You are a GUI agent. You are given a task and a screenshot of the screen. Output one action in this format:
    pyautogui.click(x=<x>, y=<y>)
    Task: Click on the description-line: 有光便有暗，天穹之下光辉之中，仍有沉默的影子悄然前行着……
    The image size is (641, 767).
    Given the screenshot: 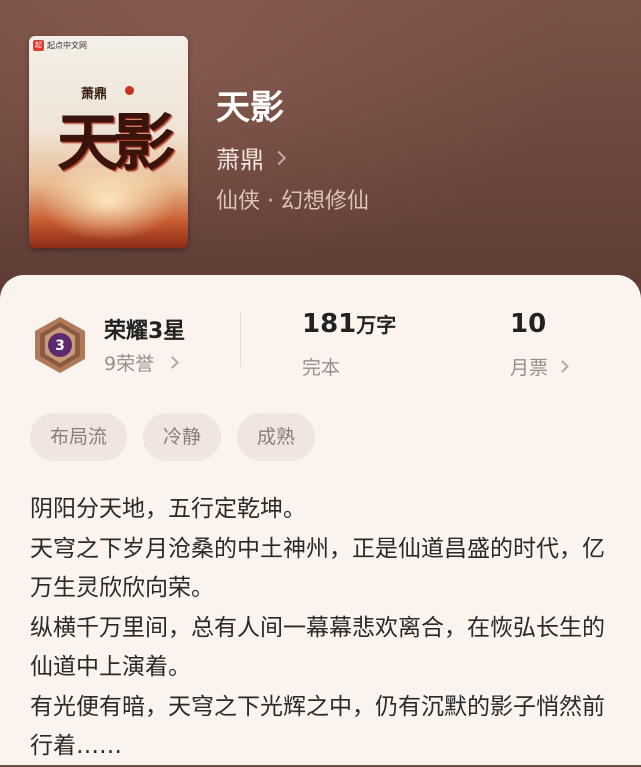 What is the action you would take?
    pyautogui.click(x=317, y=726)
    